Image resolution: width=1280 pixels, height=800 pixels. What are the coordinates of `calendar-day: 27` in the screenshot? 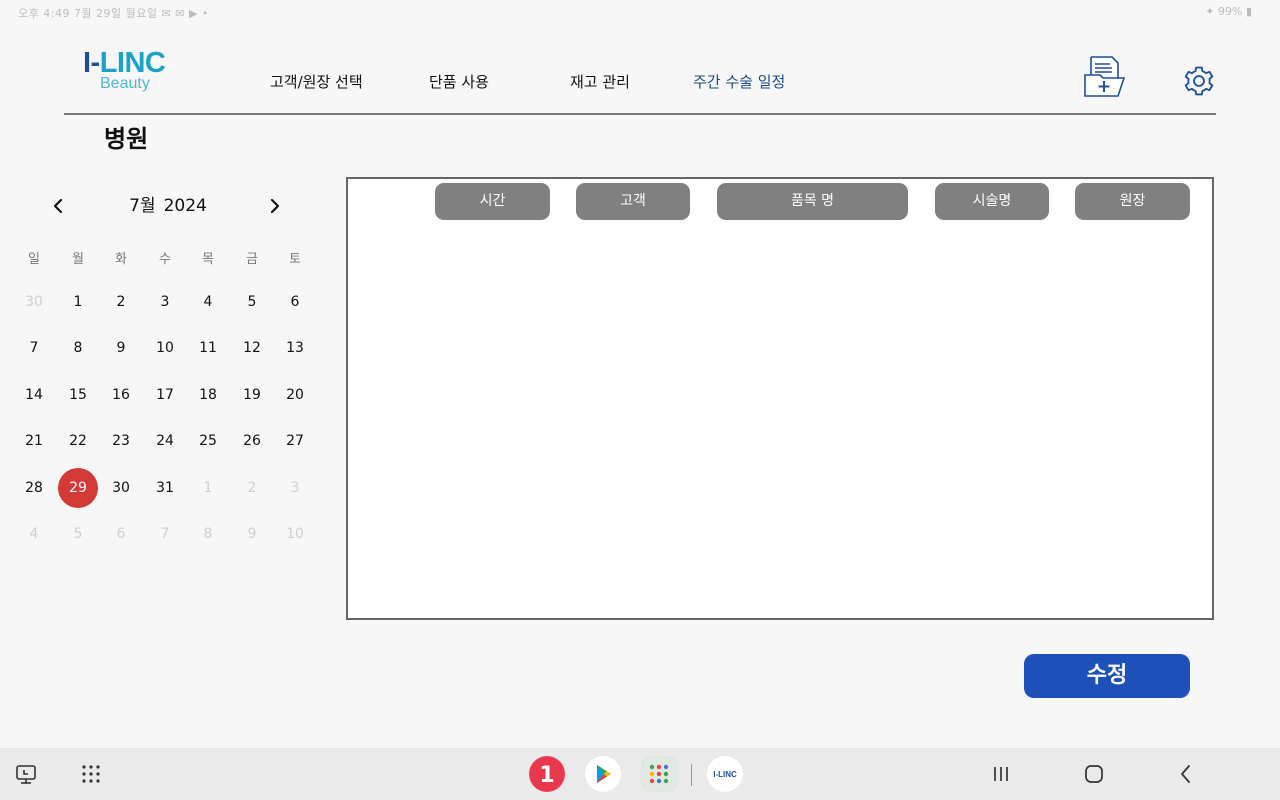 It's located at (295, 441).